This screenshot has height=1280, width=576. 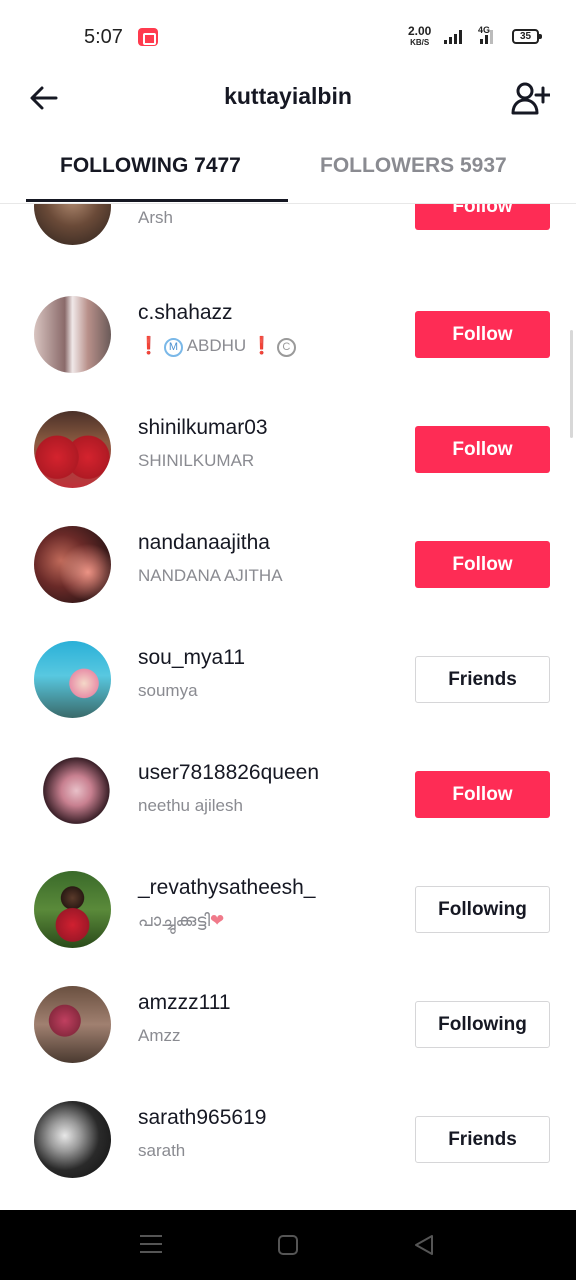 What do you see at coordinates (571, 384) in the screenshot?
I see `scrollbar` at bounding box center [571, 384].